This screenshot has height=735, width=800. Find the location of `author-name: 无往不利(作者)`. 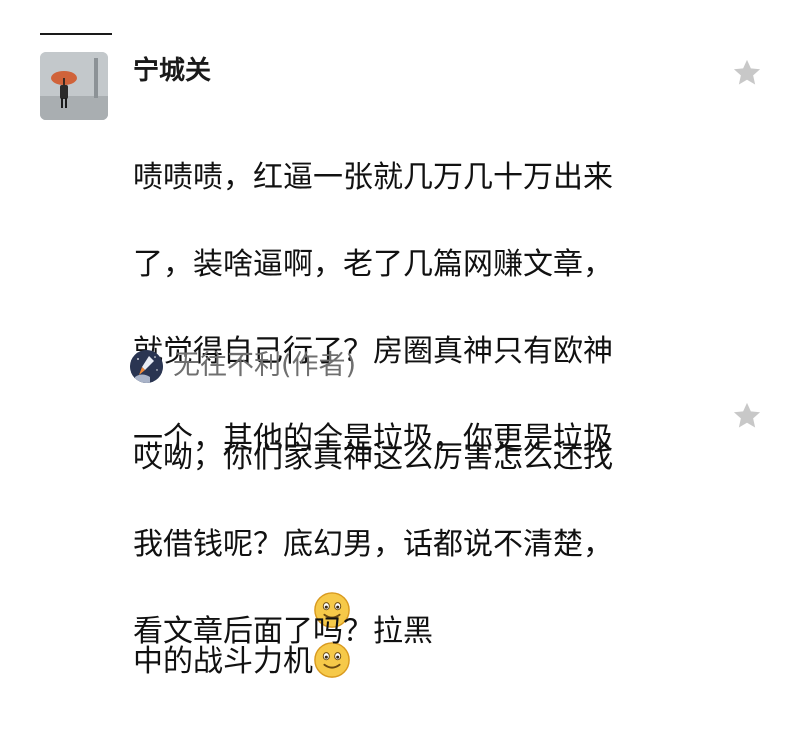

author-name: 无往不利(作者) is located at coordinates (264, 365).